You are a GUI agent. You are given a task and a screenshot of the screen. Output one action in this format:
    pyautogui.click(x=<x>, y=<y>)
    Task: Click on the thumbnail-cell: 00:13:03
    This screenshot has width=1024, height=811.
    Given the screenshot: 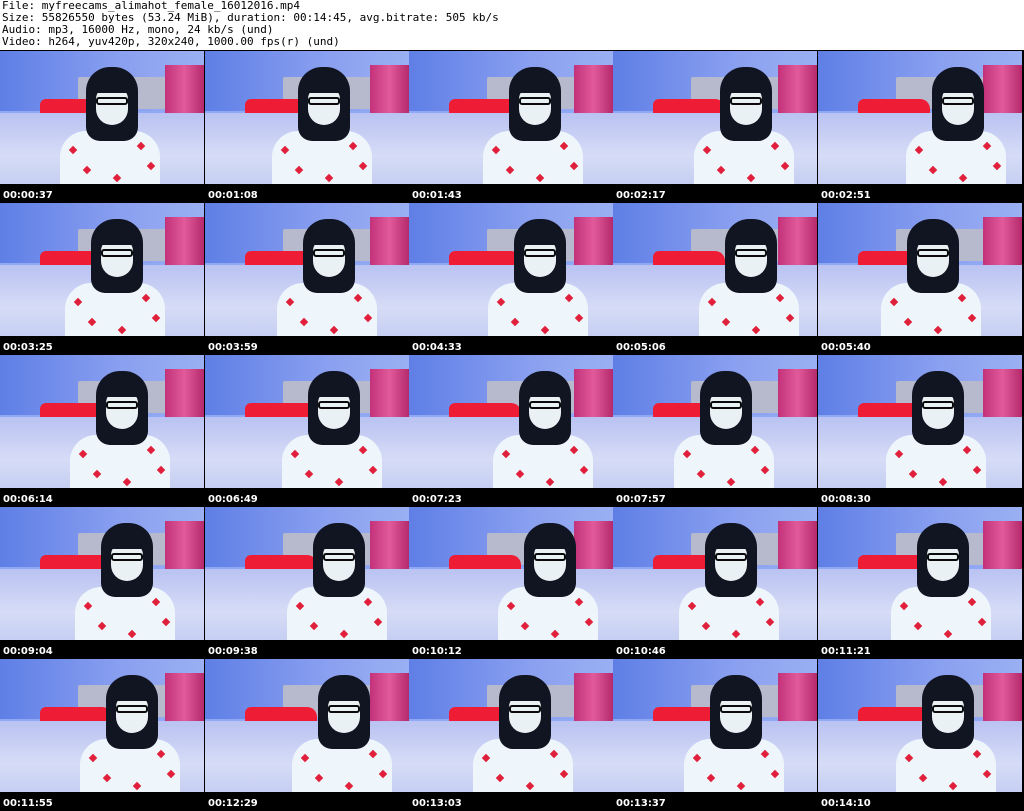 What is the action you would take?
    pyautogui.click(x=511, y=735)
    